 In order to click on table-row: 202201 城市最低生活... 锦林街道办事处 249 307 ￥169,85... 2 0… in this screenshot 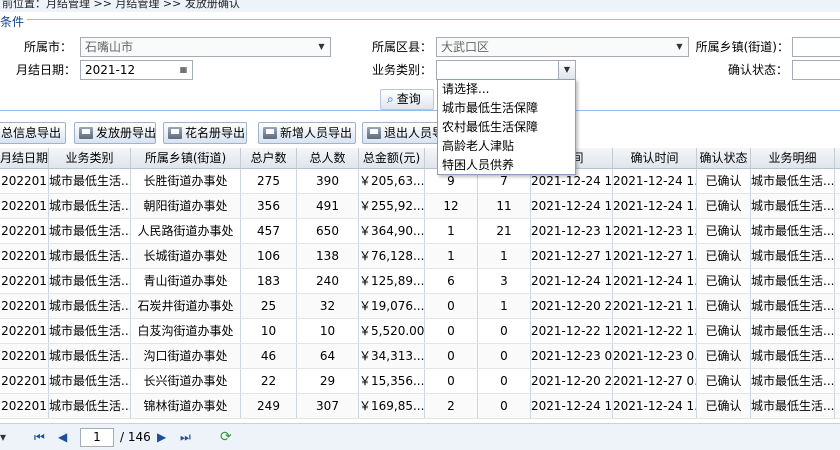, I will do `click(420, 406)`.